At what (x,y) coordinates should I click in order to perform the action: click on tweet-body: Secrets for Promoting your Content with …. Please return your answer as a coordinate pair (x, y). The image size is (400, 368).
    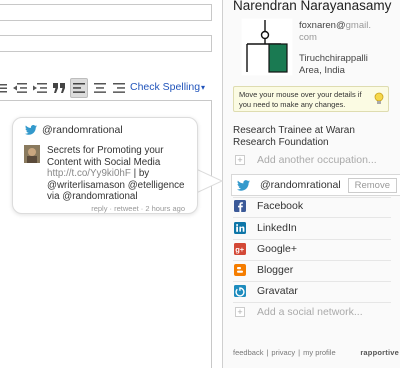
    Looking at the image, I should click on (105, 156).